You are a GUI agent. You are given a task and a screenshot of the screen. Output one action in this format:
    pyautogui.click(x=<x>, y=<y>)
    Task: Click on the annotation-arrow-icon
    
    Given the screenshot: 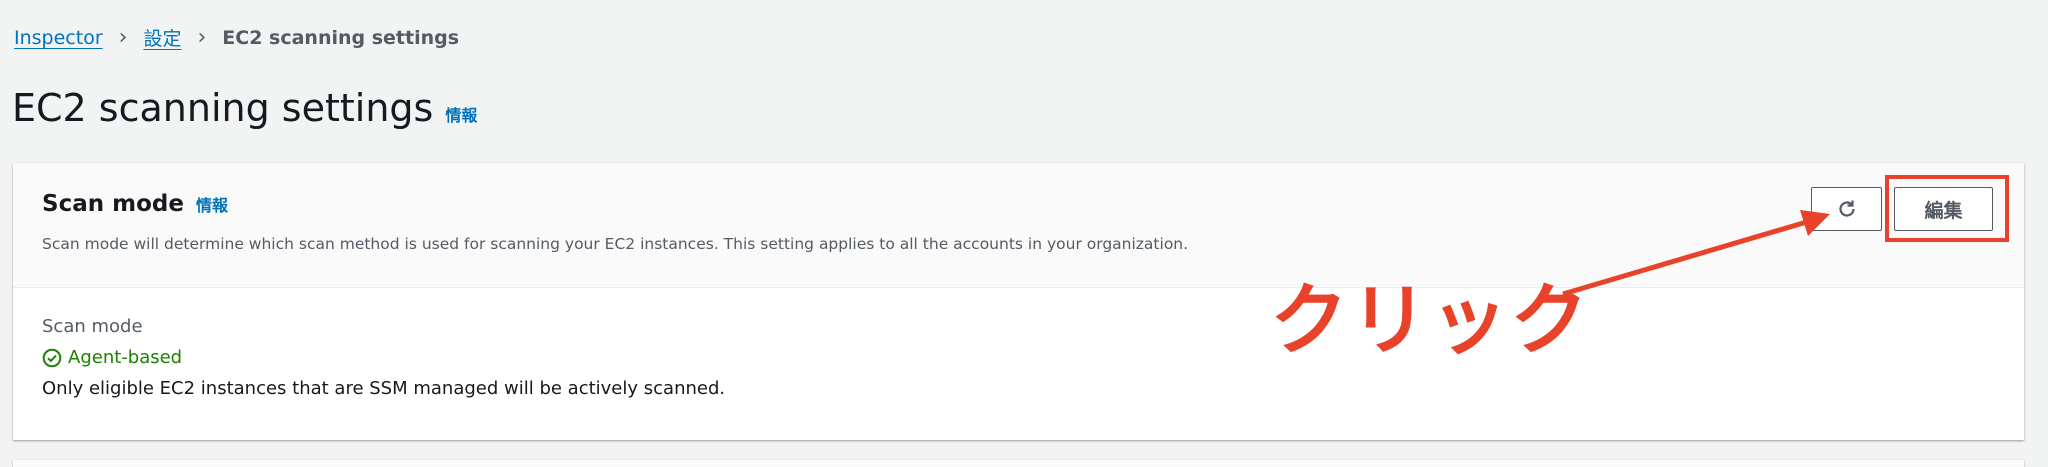 What is the action you would take?
    pyautogui.click(x=1696, y=253)
    